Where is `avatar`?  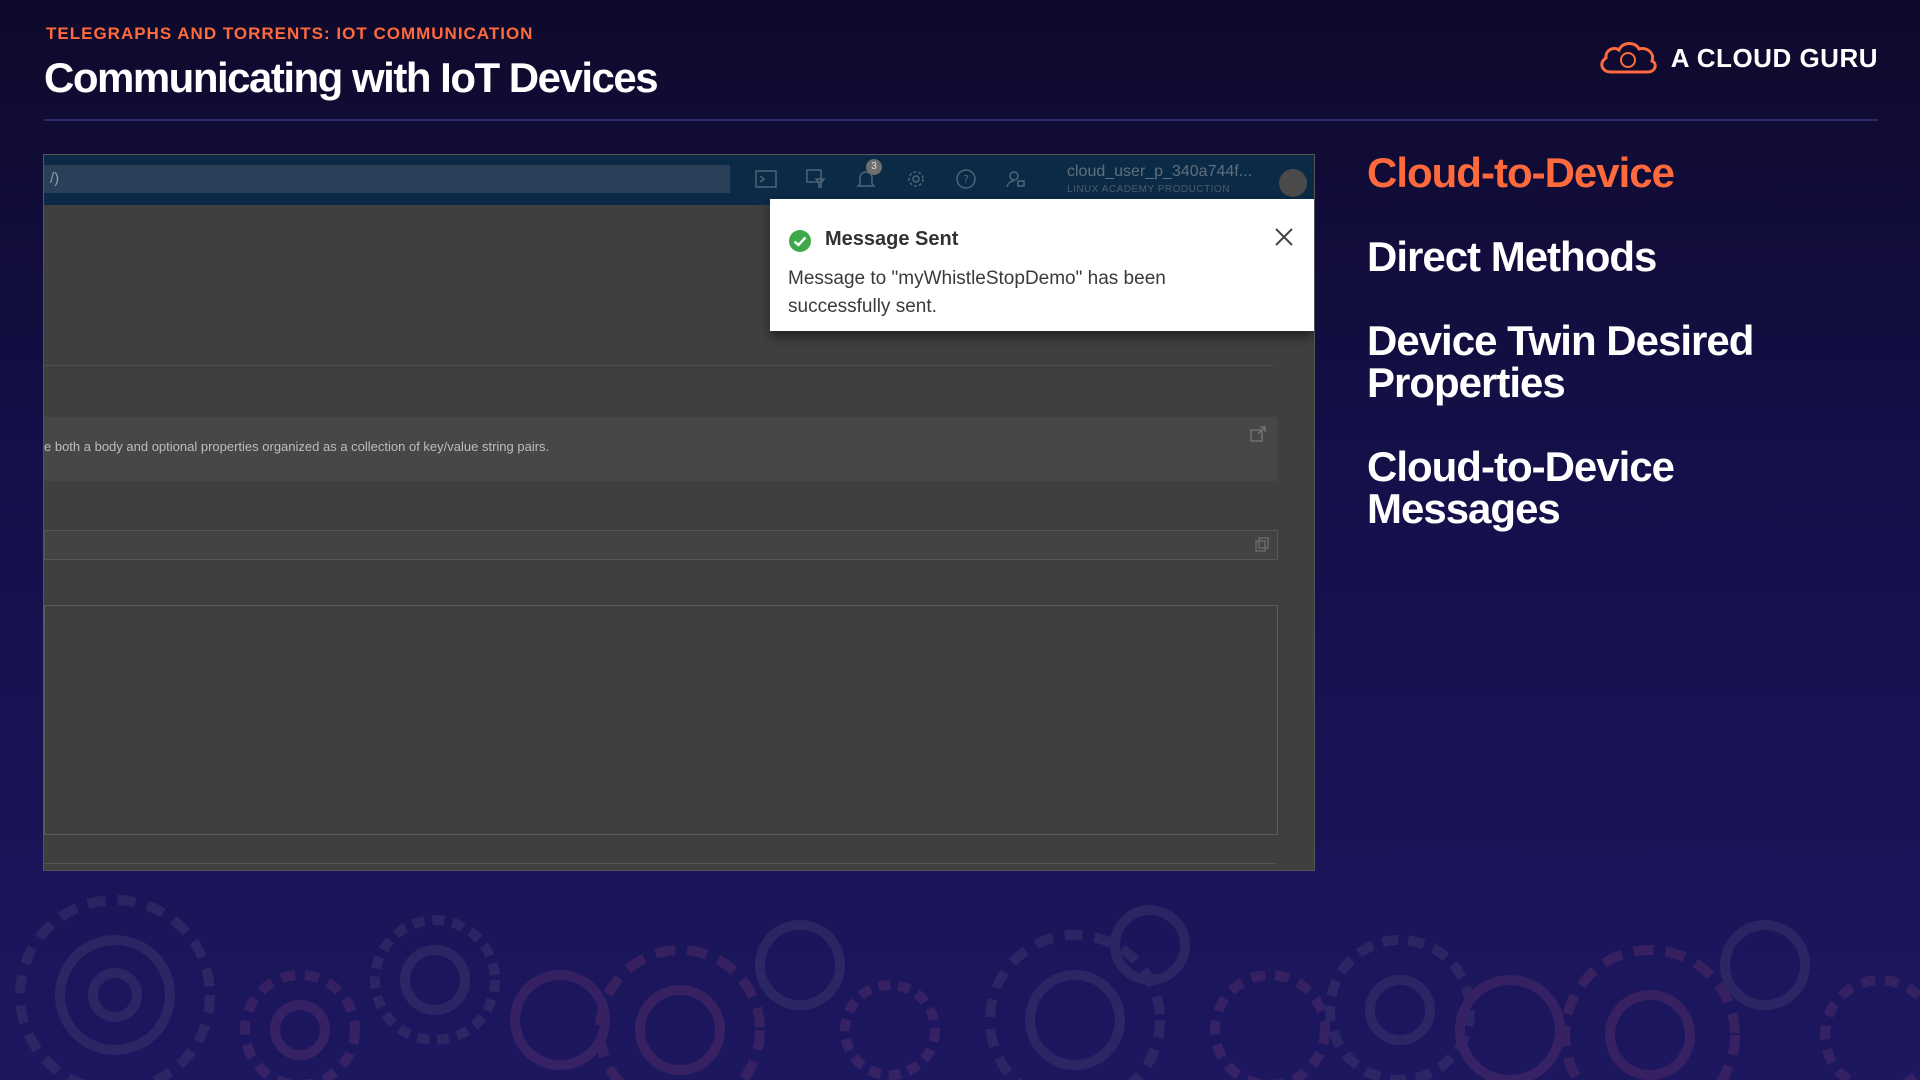
avatar is located at coordinates (1293, 183).